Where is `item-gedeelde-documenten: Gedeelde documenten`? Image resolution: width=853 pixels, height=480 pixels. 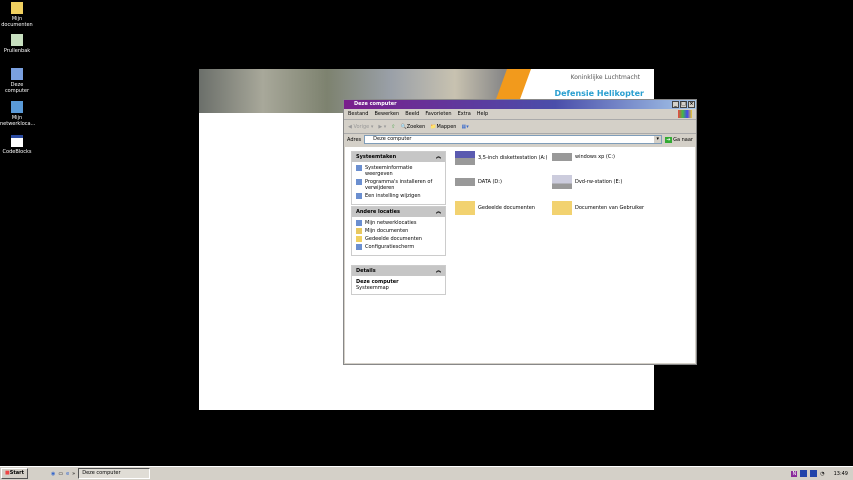 item-gedeelde-documenten: Gedeelde documenten is located at coordinates (495, 208).